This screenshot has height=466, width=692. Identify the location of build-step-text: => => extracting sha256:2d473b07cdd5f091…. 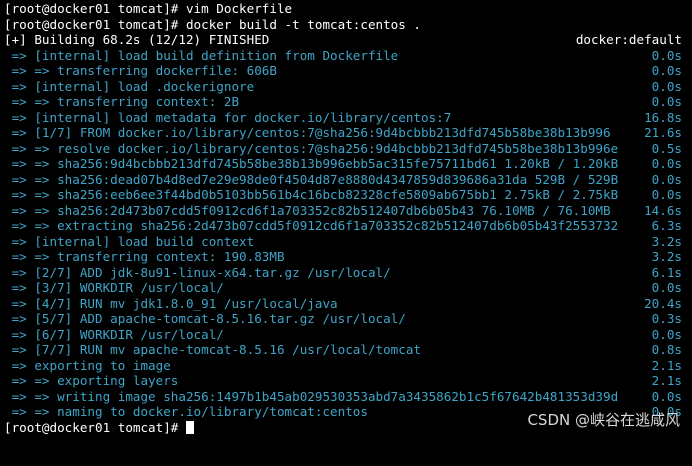
(311, 225).